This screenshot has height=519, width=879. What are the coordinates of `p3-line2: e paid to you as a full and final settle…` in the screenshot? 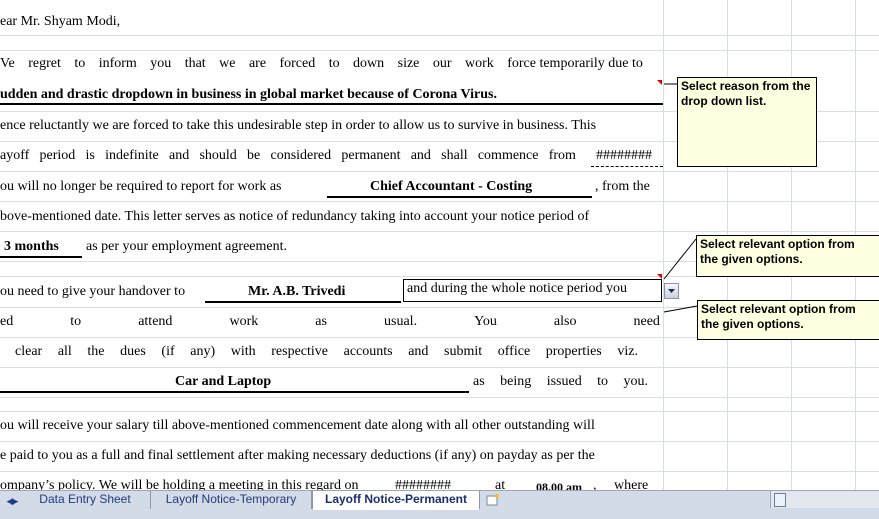 It's located at (297, 455).